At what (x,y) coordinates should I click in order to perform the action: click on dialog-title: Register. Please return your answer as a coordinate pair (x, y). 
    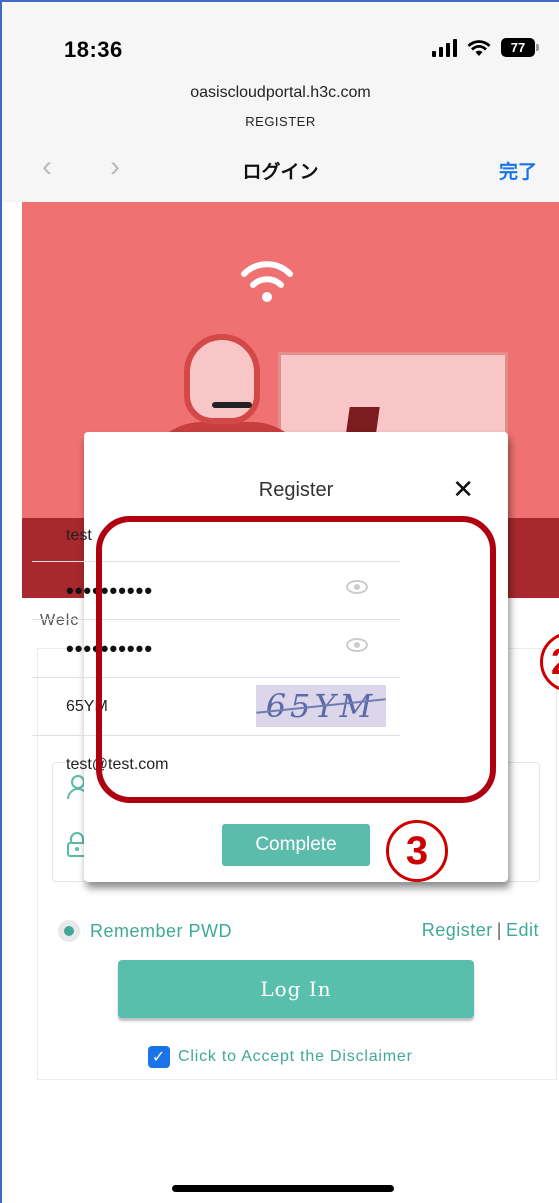
    Looking at the image, I should click on (296, 490).